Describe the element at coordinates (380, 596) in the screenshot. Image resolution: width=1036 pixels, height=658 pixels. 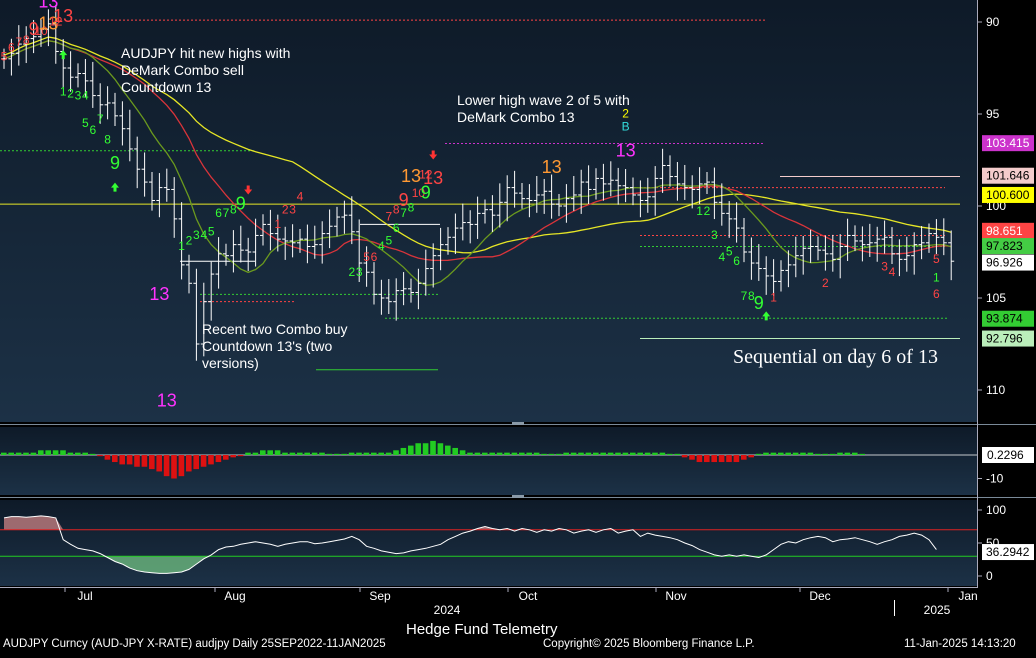
I see `month-label: Sep` at that location.